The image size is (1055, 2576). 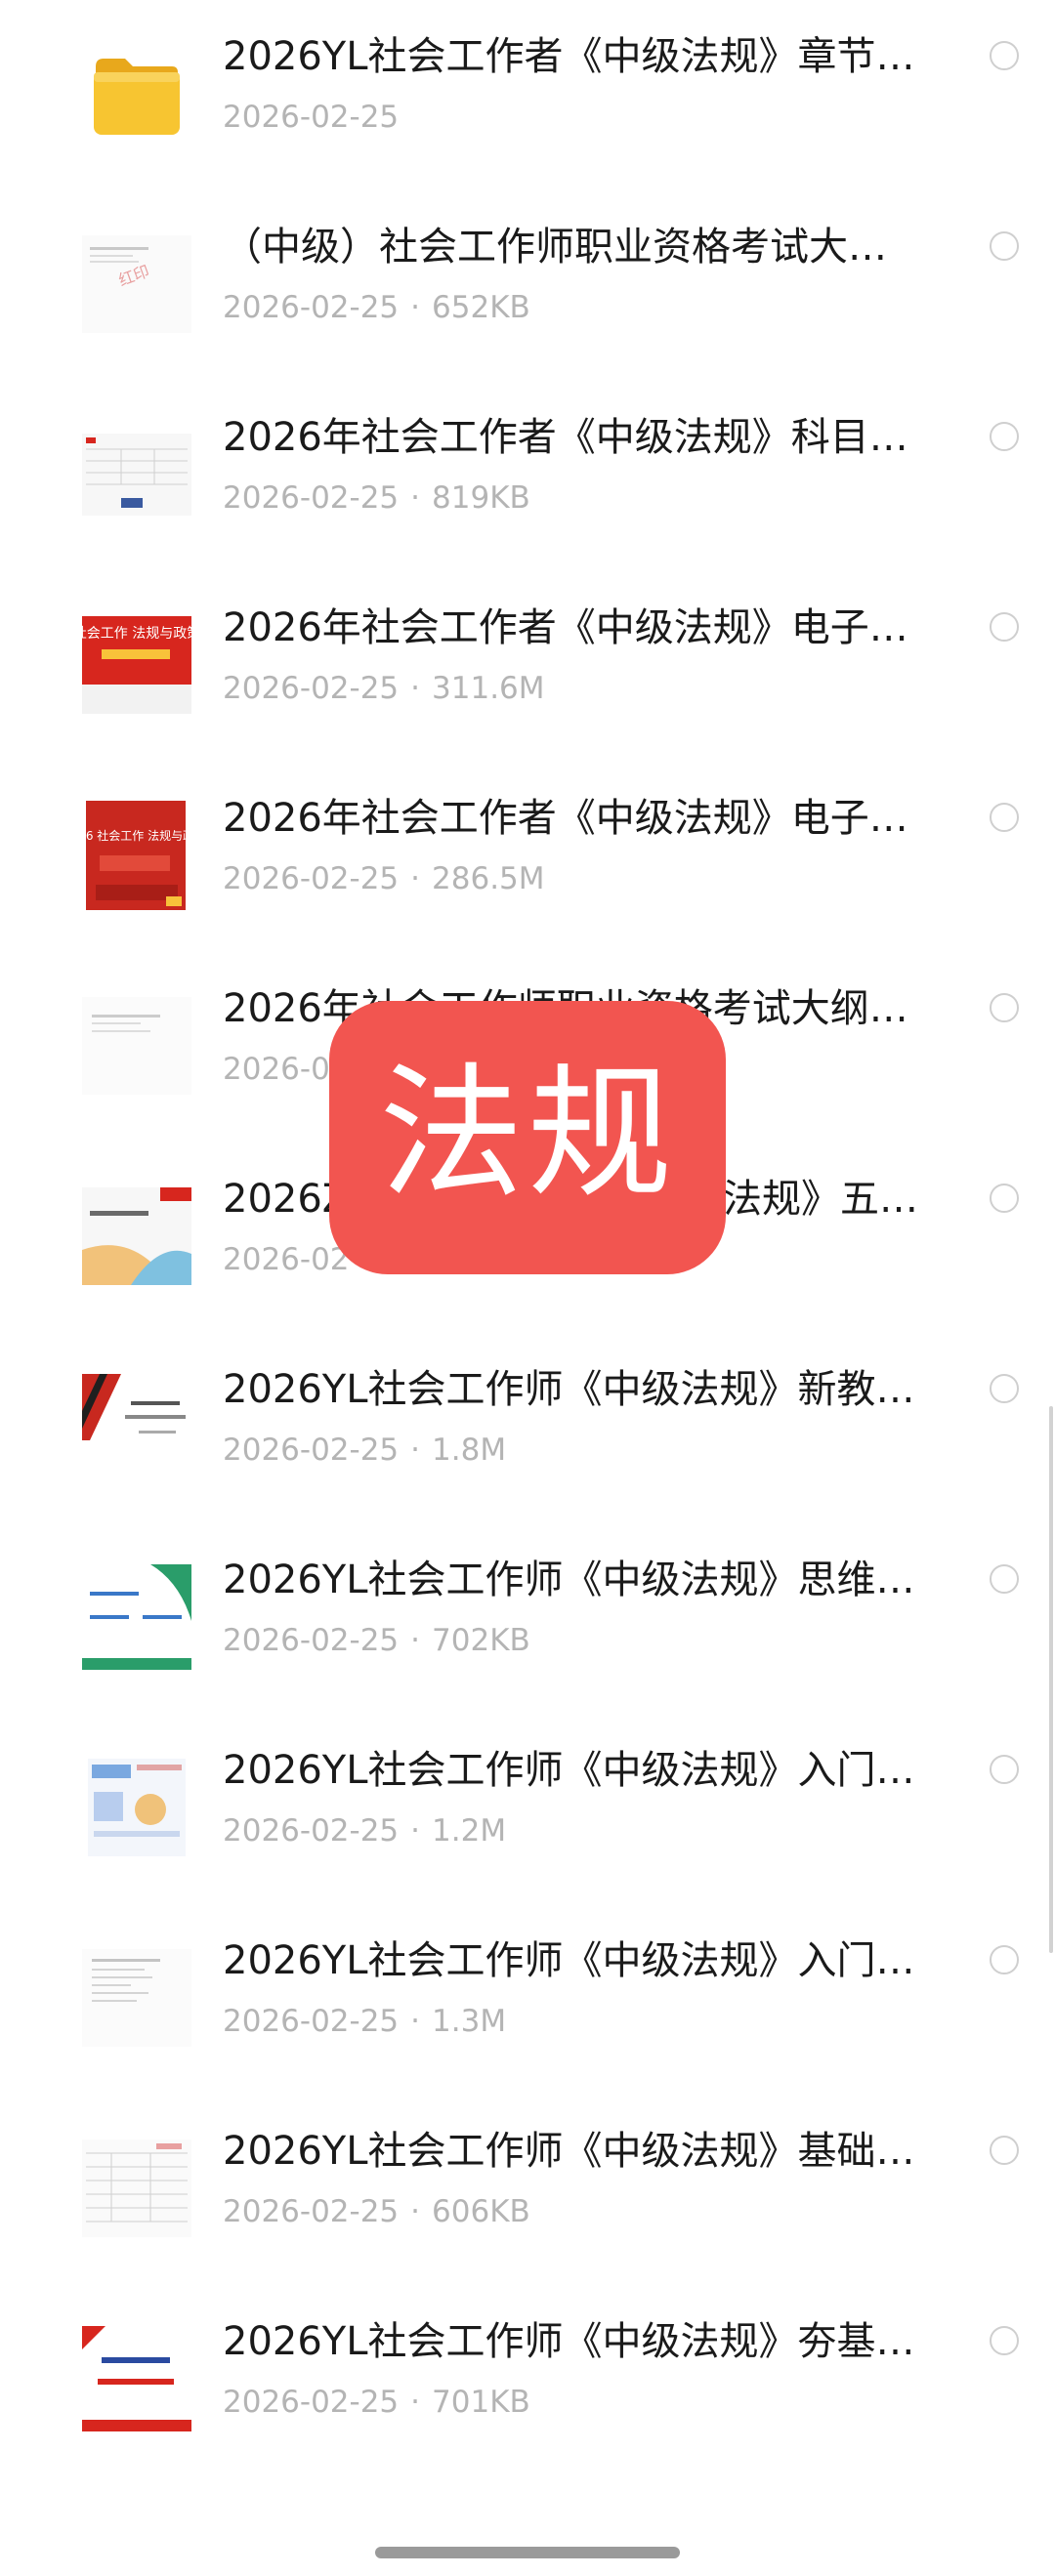 What do you see at coordinates (136, 855) in the screenshot?
I see `book-cover-thumbnail-icon: 2026 社会工作 法规与政策` at bounding box center [136, 855].